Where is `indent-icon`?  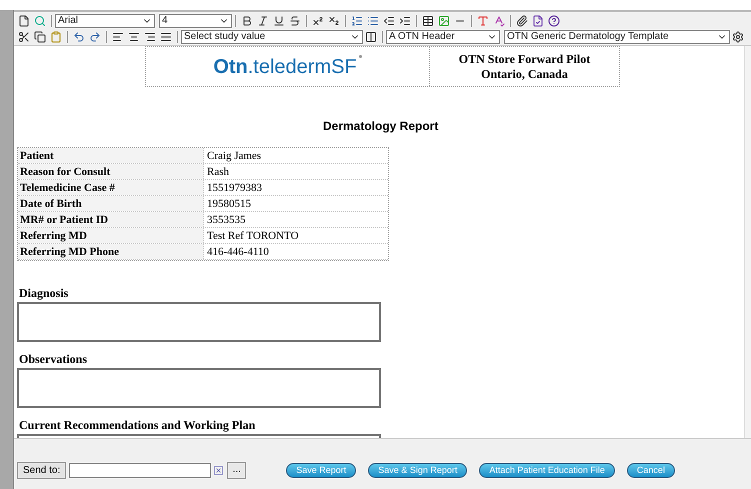
indent-icon is located at coordinates (405, 21).